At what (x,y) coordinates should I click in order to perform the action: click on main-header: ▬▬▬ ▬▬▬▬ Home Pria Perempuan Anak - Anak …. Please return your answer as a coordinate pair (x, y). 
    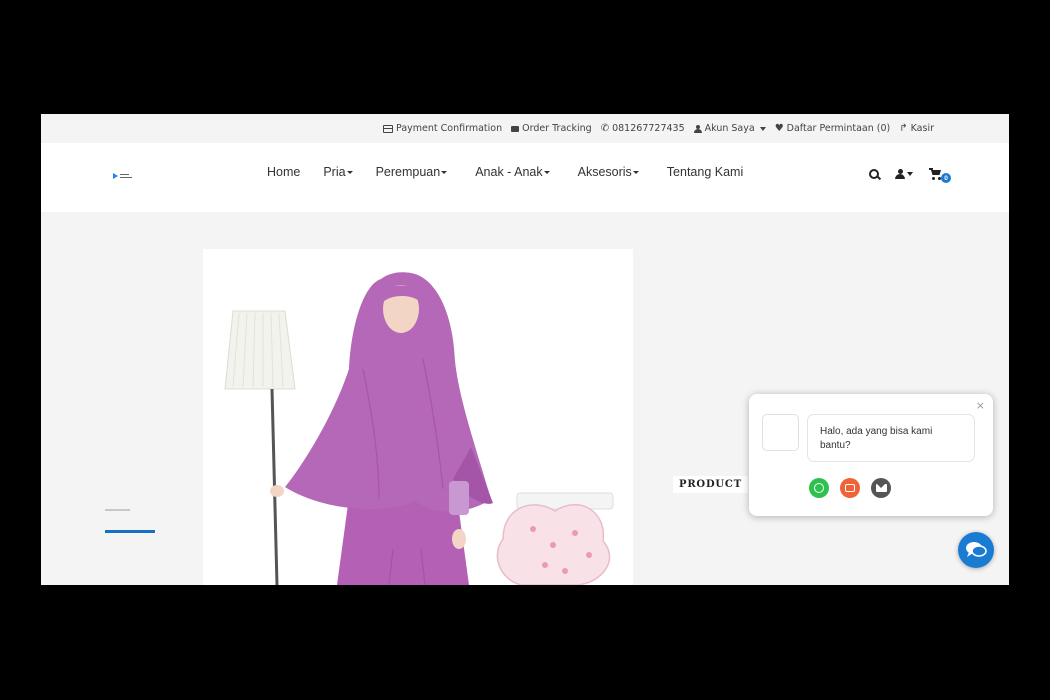
    Looking at the image, I should click on (525, 177).